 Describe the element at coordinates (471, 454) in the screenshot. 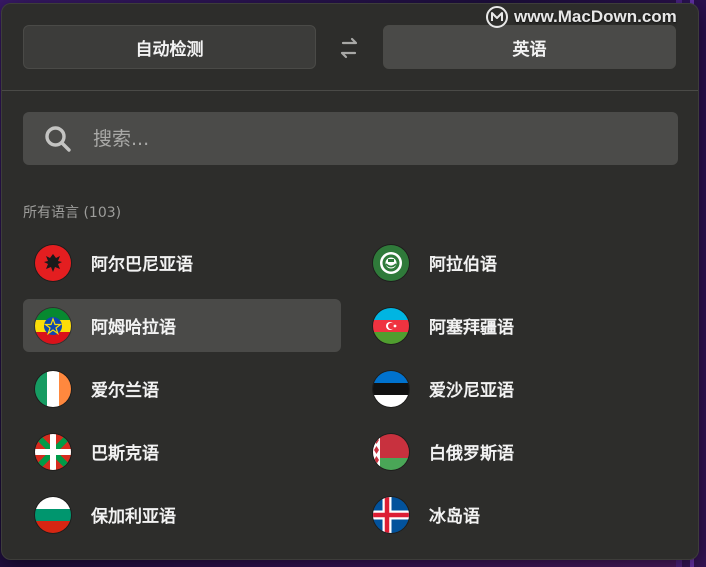

I see `language-label: 白俄罗斯语` at that location.